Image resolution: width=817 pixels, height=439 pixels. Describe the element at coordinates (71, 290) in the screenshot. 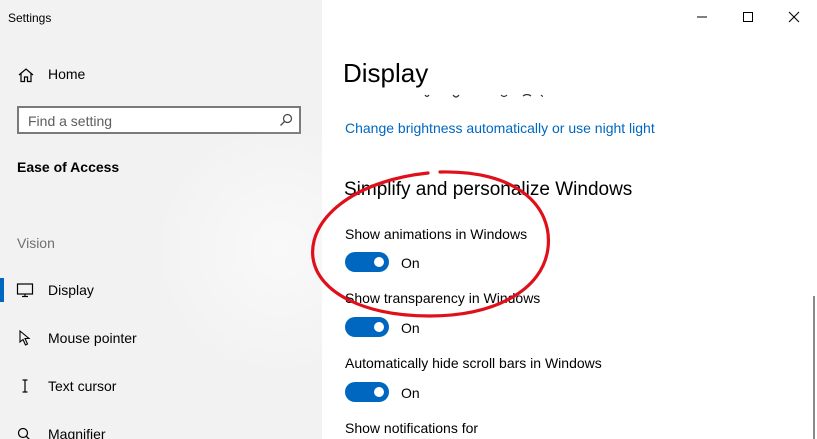

I see `sidebar-item-label: Display` at that location.